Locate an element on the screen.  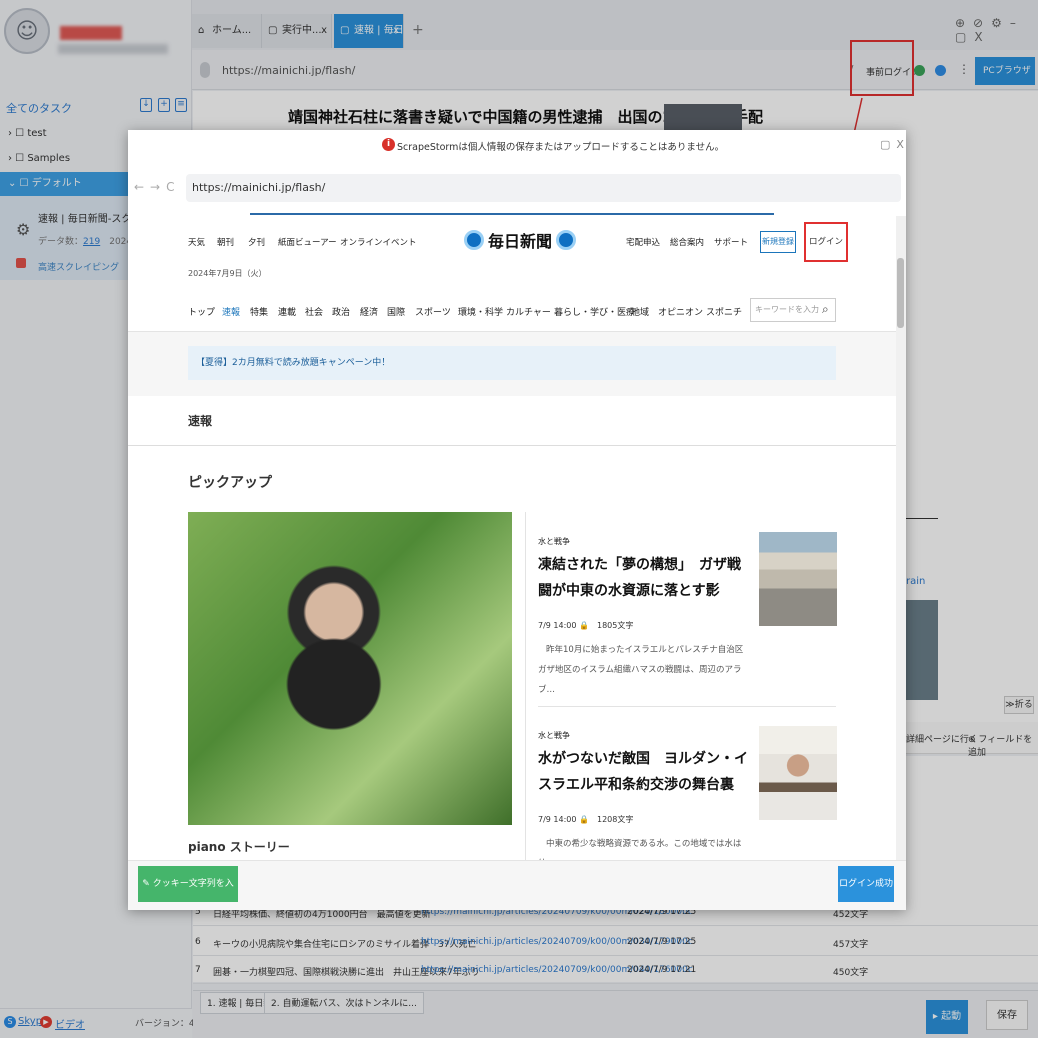
util-link: サポート is located at coordinates (731, 242).